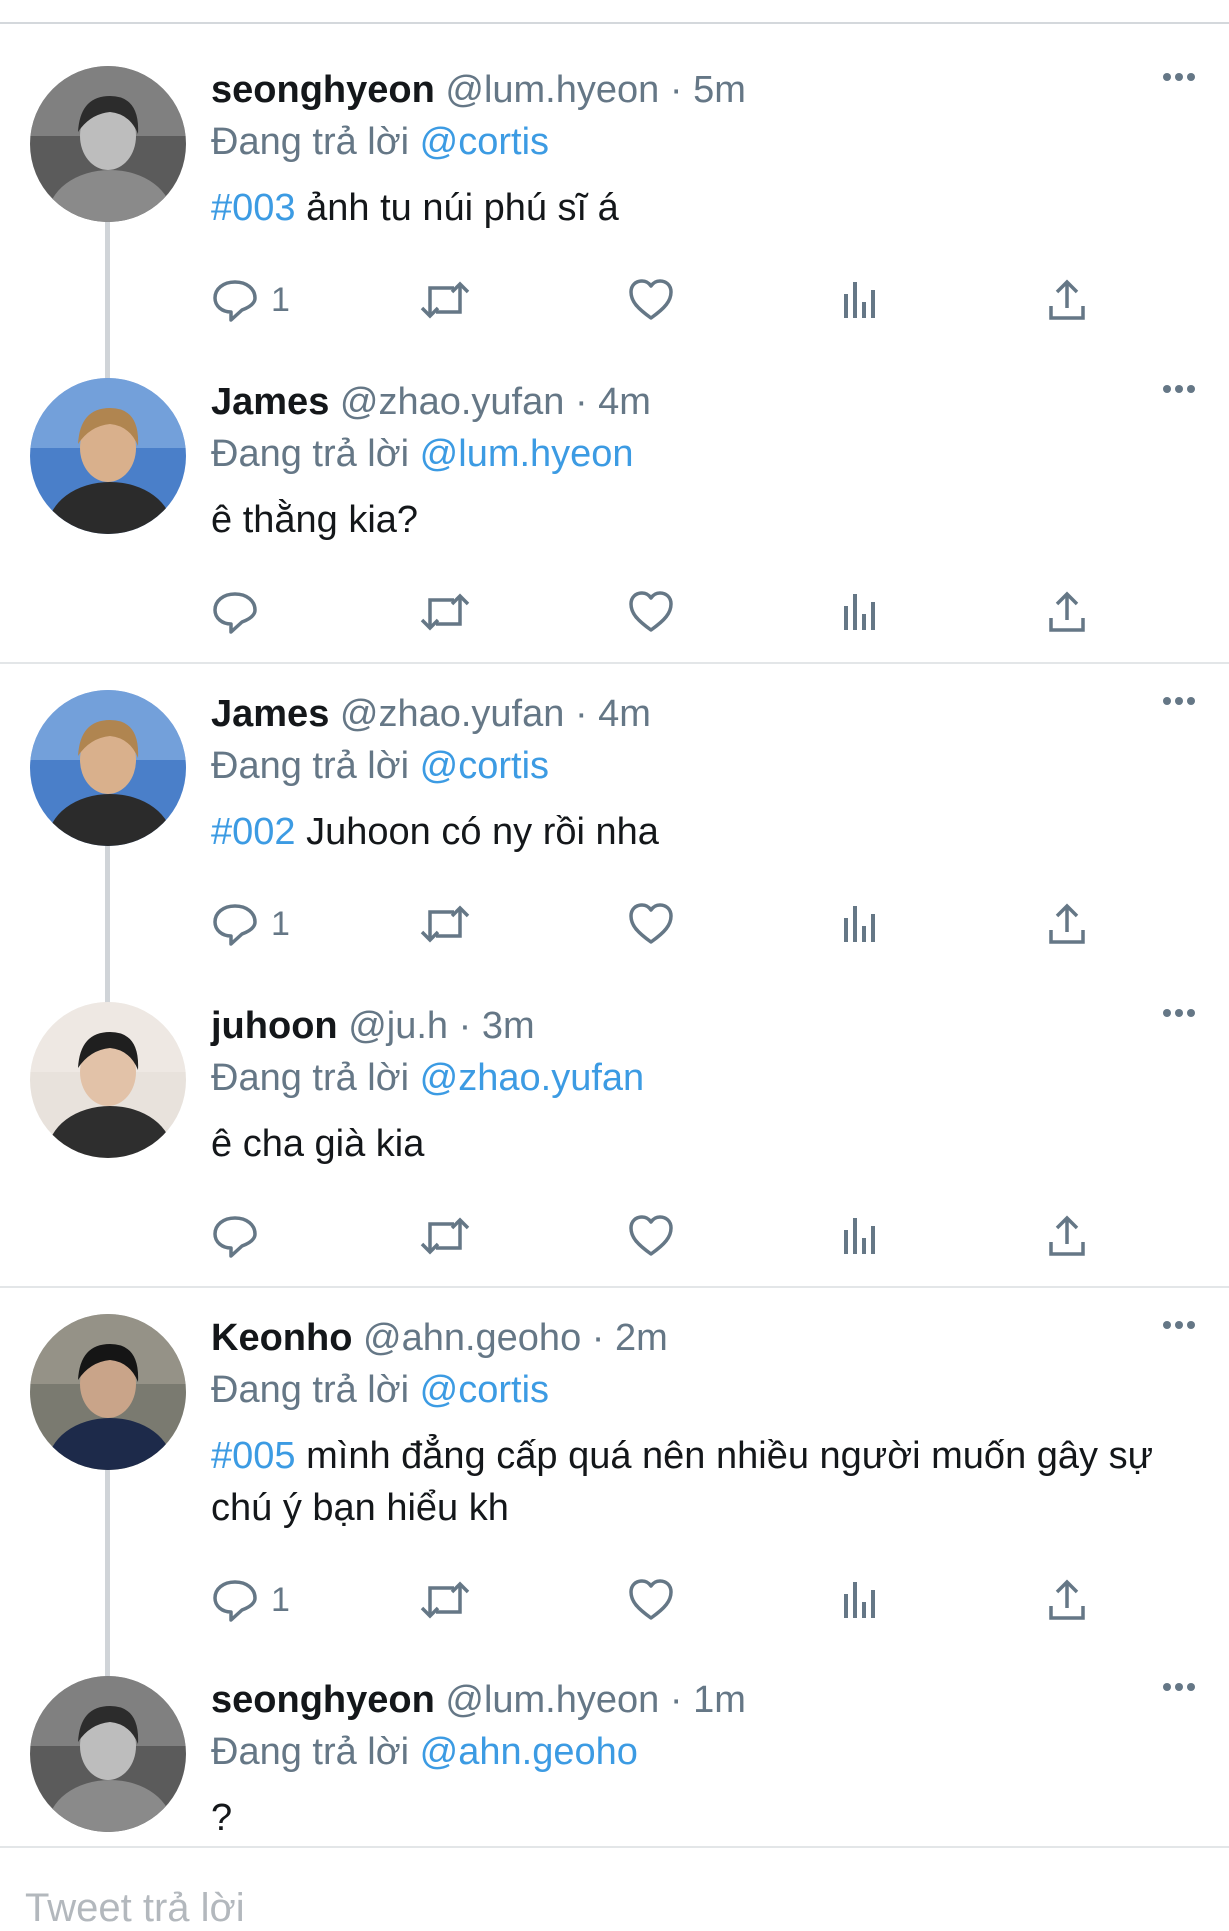 Image resolution: width=1229 pixels, height=1931 pixels. I want to click on hashtag-link: #003, so click(253, 208).